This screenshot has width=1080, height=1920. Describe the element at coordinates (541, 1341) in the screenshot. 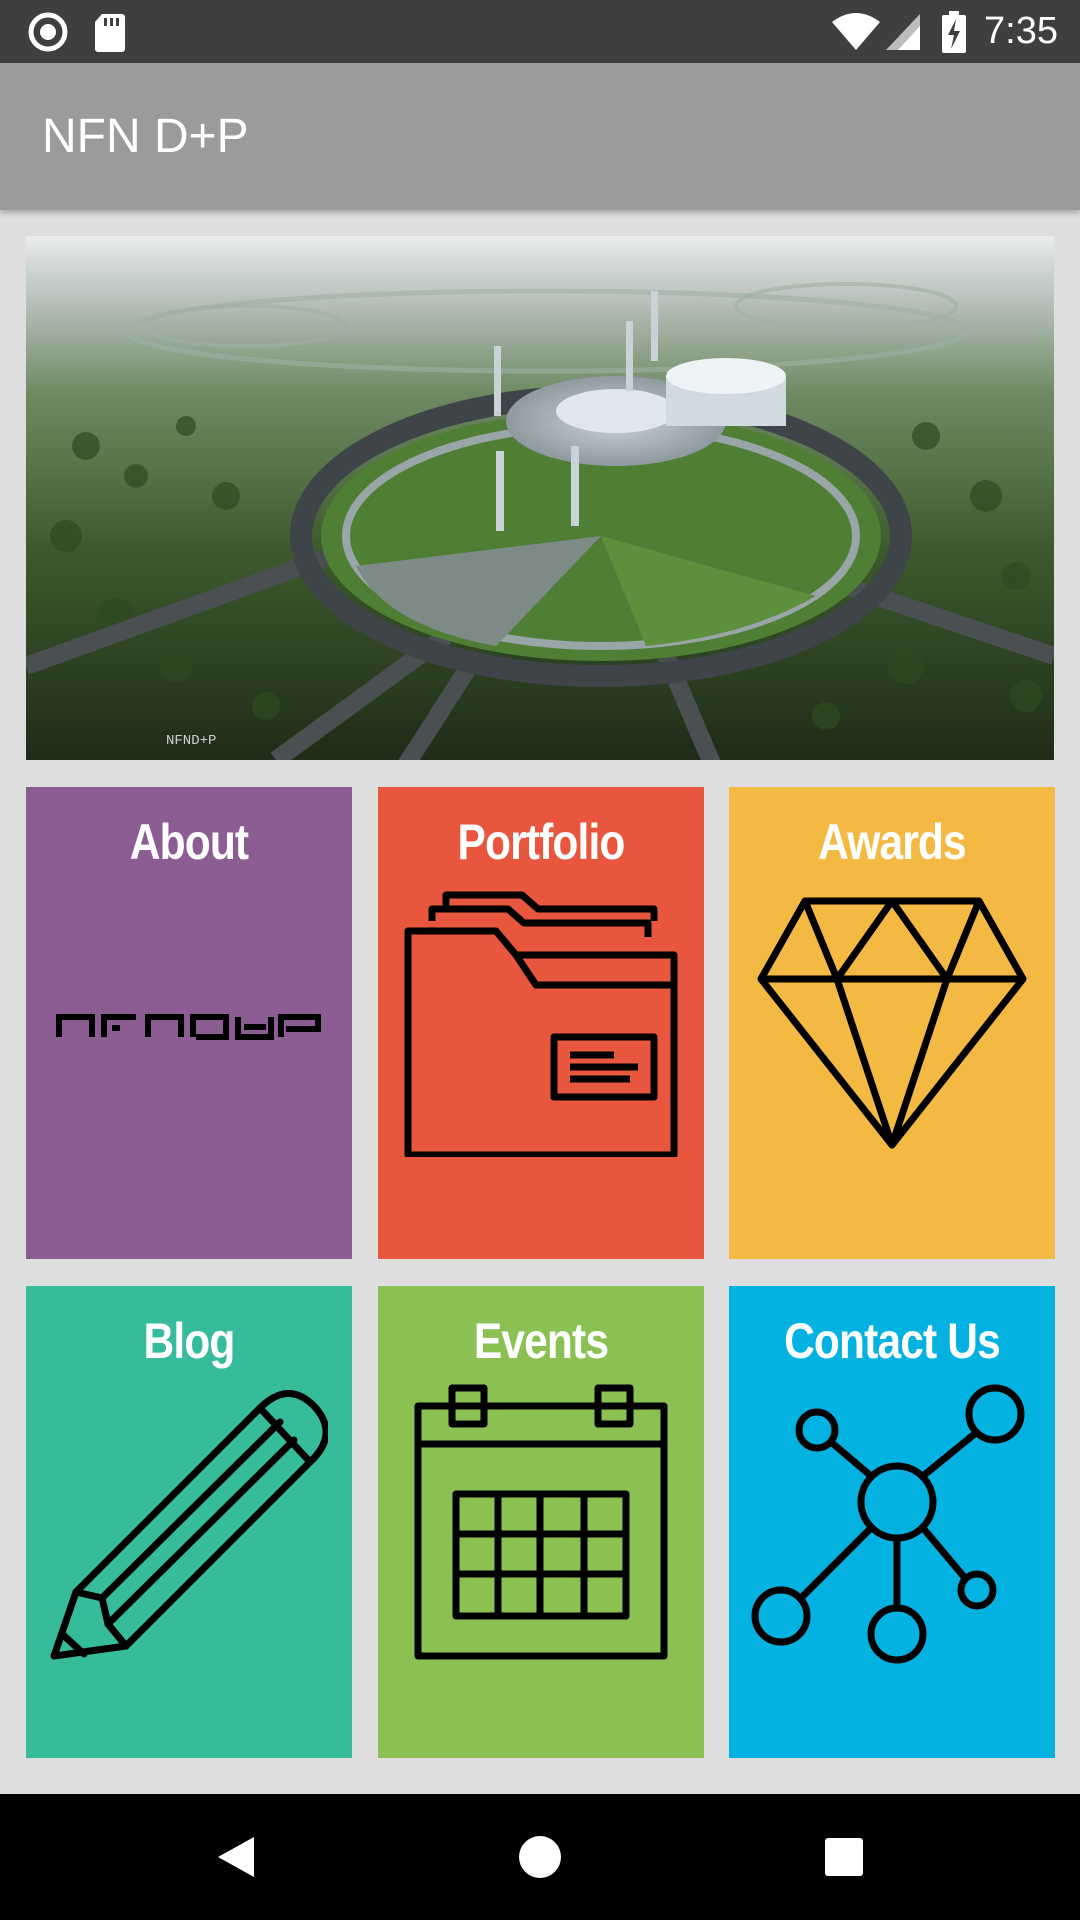

I see `tile-events-label: Events` at that location.